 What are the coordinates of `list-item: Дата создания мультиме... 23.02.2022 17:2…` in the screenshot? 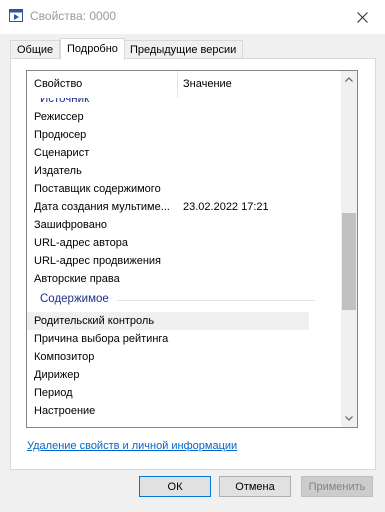 It's located at (168, 207).